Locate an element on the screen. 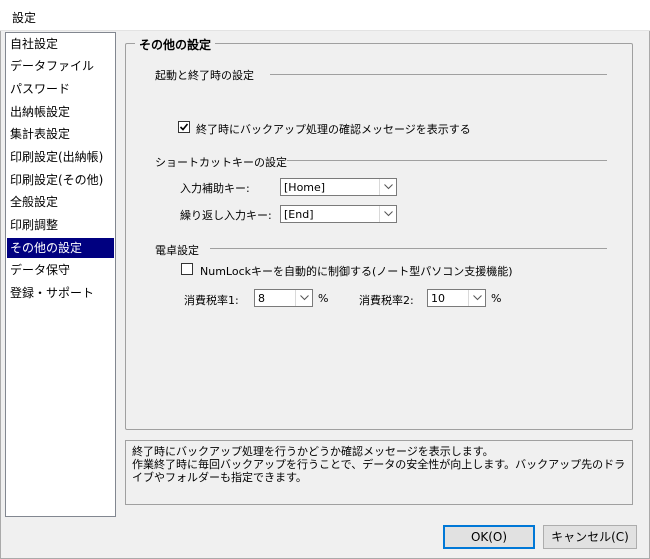 The width and height of the screenshot is (650, 559). sidebar-item-print-other: 印刷設定(その他) is located at coordinates (60, 180).